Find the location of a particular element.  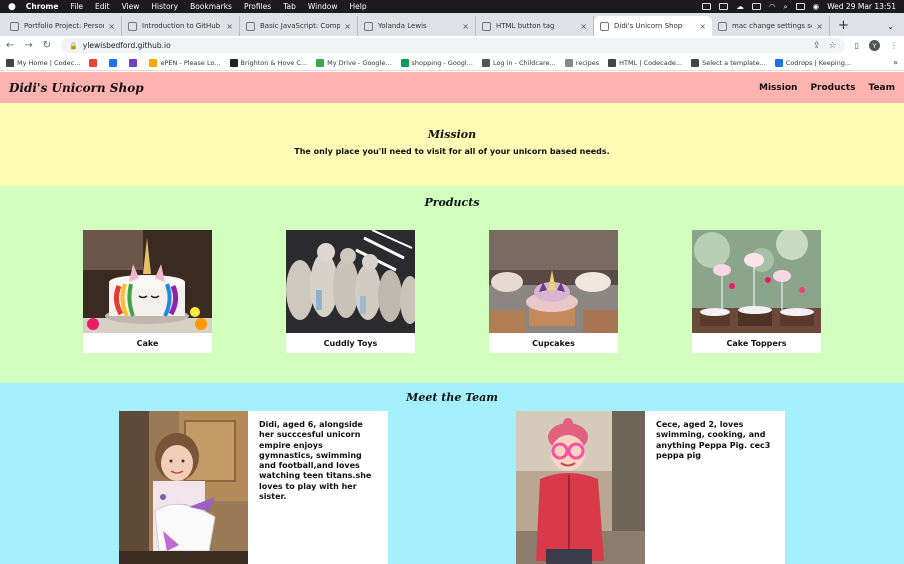

control-center-icon is located at coordinates (800, 6).